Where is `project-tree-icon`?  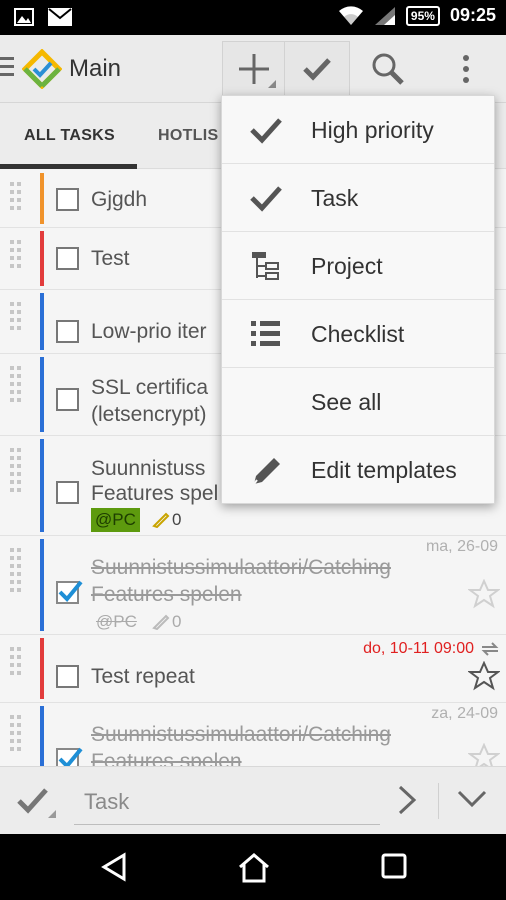
project-tree-icon is located at coordinates (265, 266).